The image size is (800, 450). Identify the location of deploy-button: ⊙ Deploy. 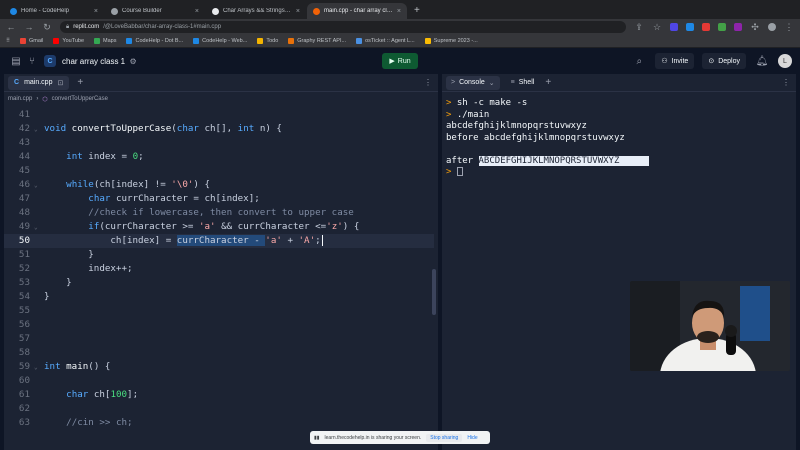
(724, 61).